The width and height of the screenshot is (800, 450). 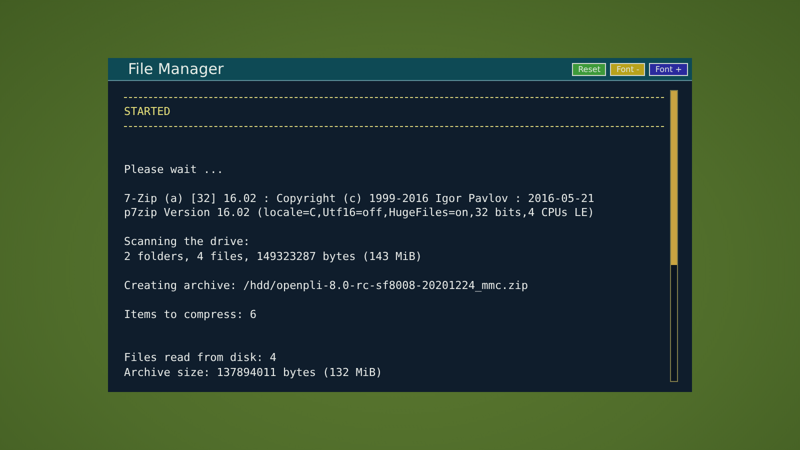 I want to click on console-line: 7-Zip (a) [32] 16.02 : Copyright (c) 1999-2016 Igor Pavlov : 2016-05-21, so click(x=360, y=199).